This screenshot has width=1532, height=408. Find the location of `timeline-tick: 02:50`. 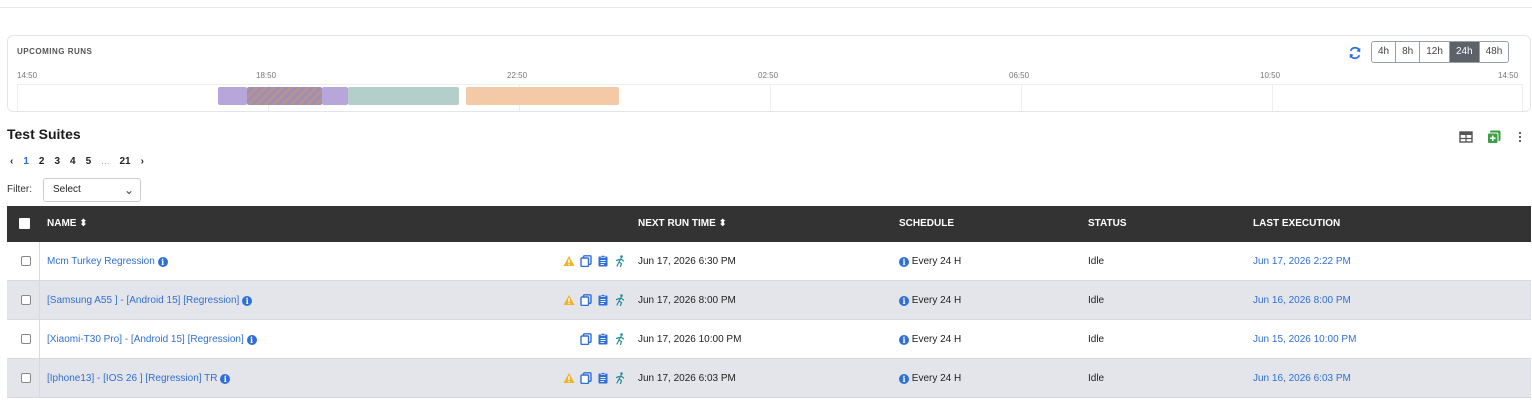

timeline-tick: 02:50 is located at coordinates (768, 75).